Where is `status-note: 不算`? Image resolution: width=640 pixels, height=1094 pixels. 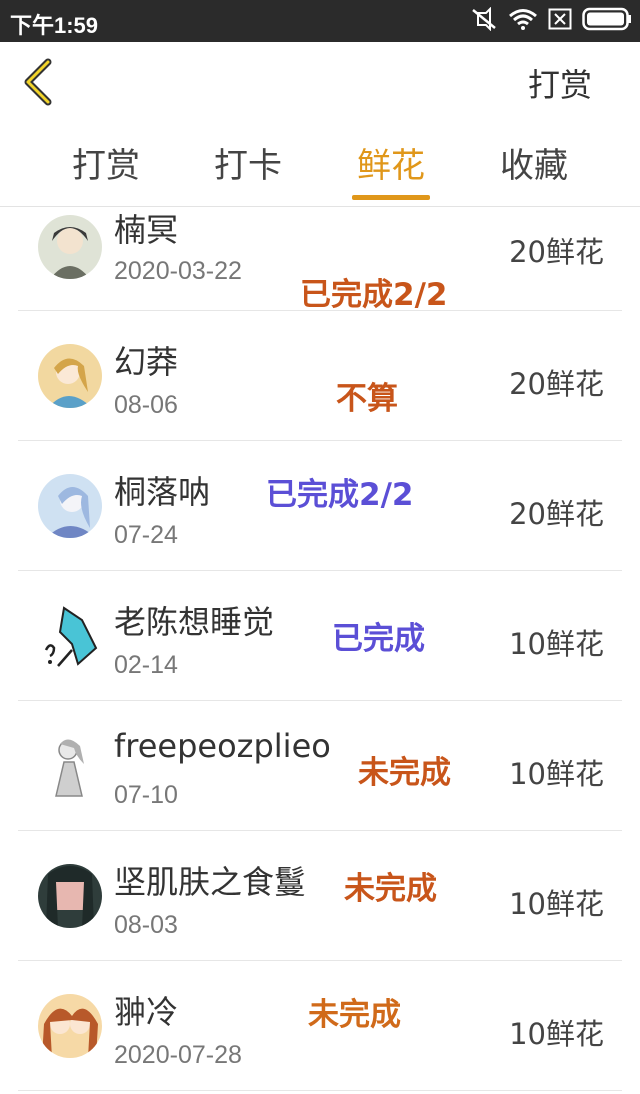
status-note: 不算 is located at coordinates (367, 399).